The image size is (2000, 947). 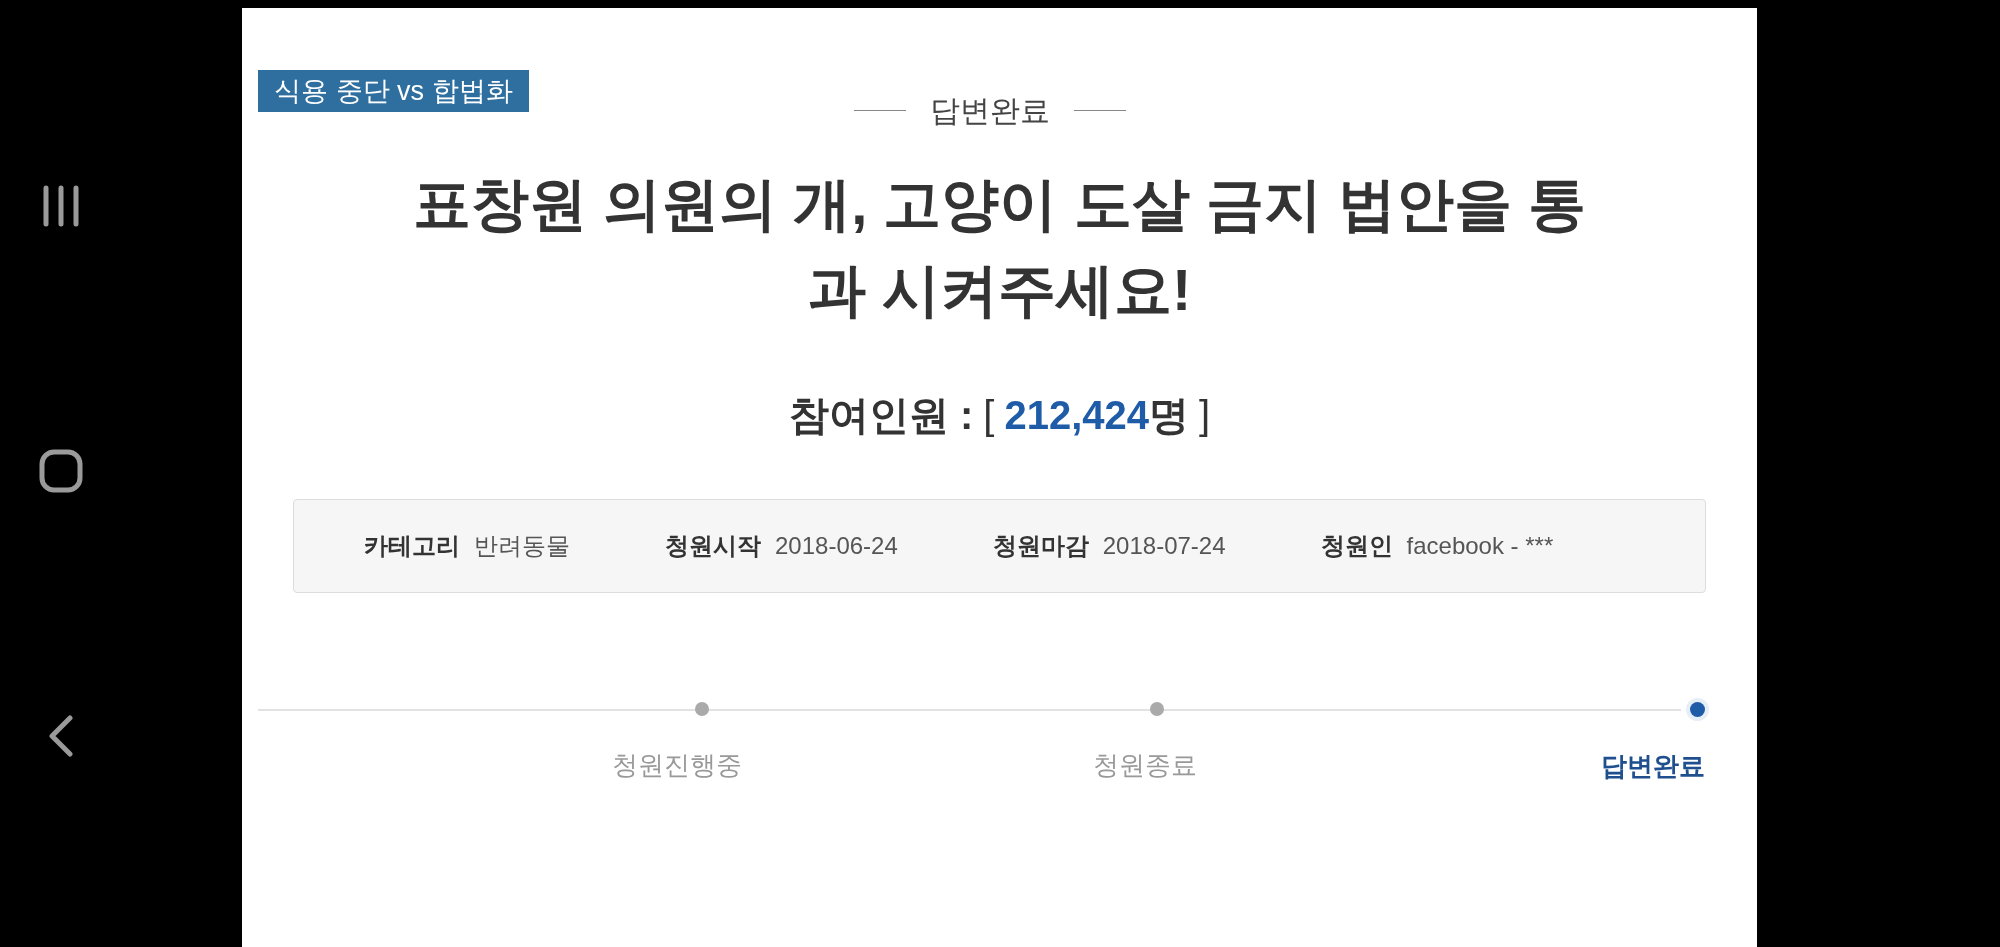 What do you see at coordinates (1356, 546) in the screenshot?
I see `info-label: 청원인` at bounding box center [1356, 546].